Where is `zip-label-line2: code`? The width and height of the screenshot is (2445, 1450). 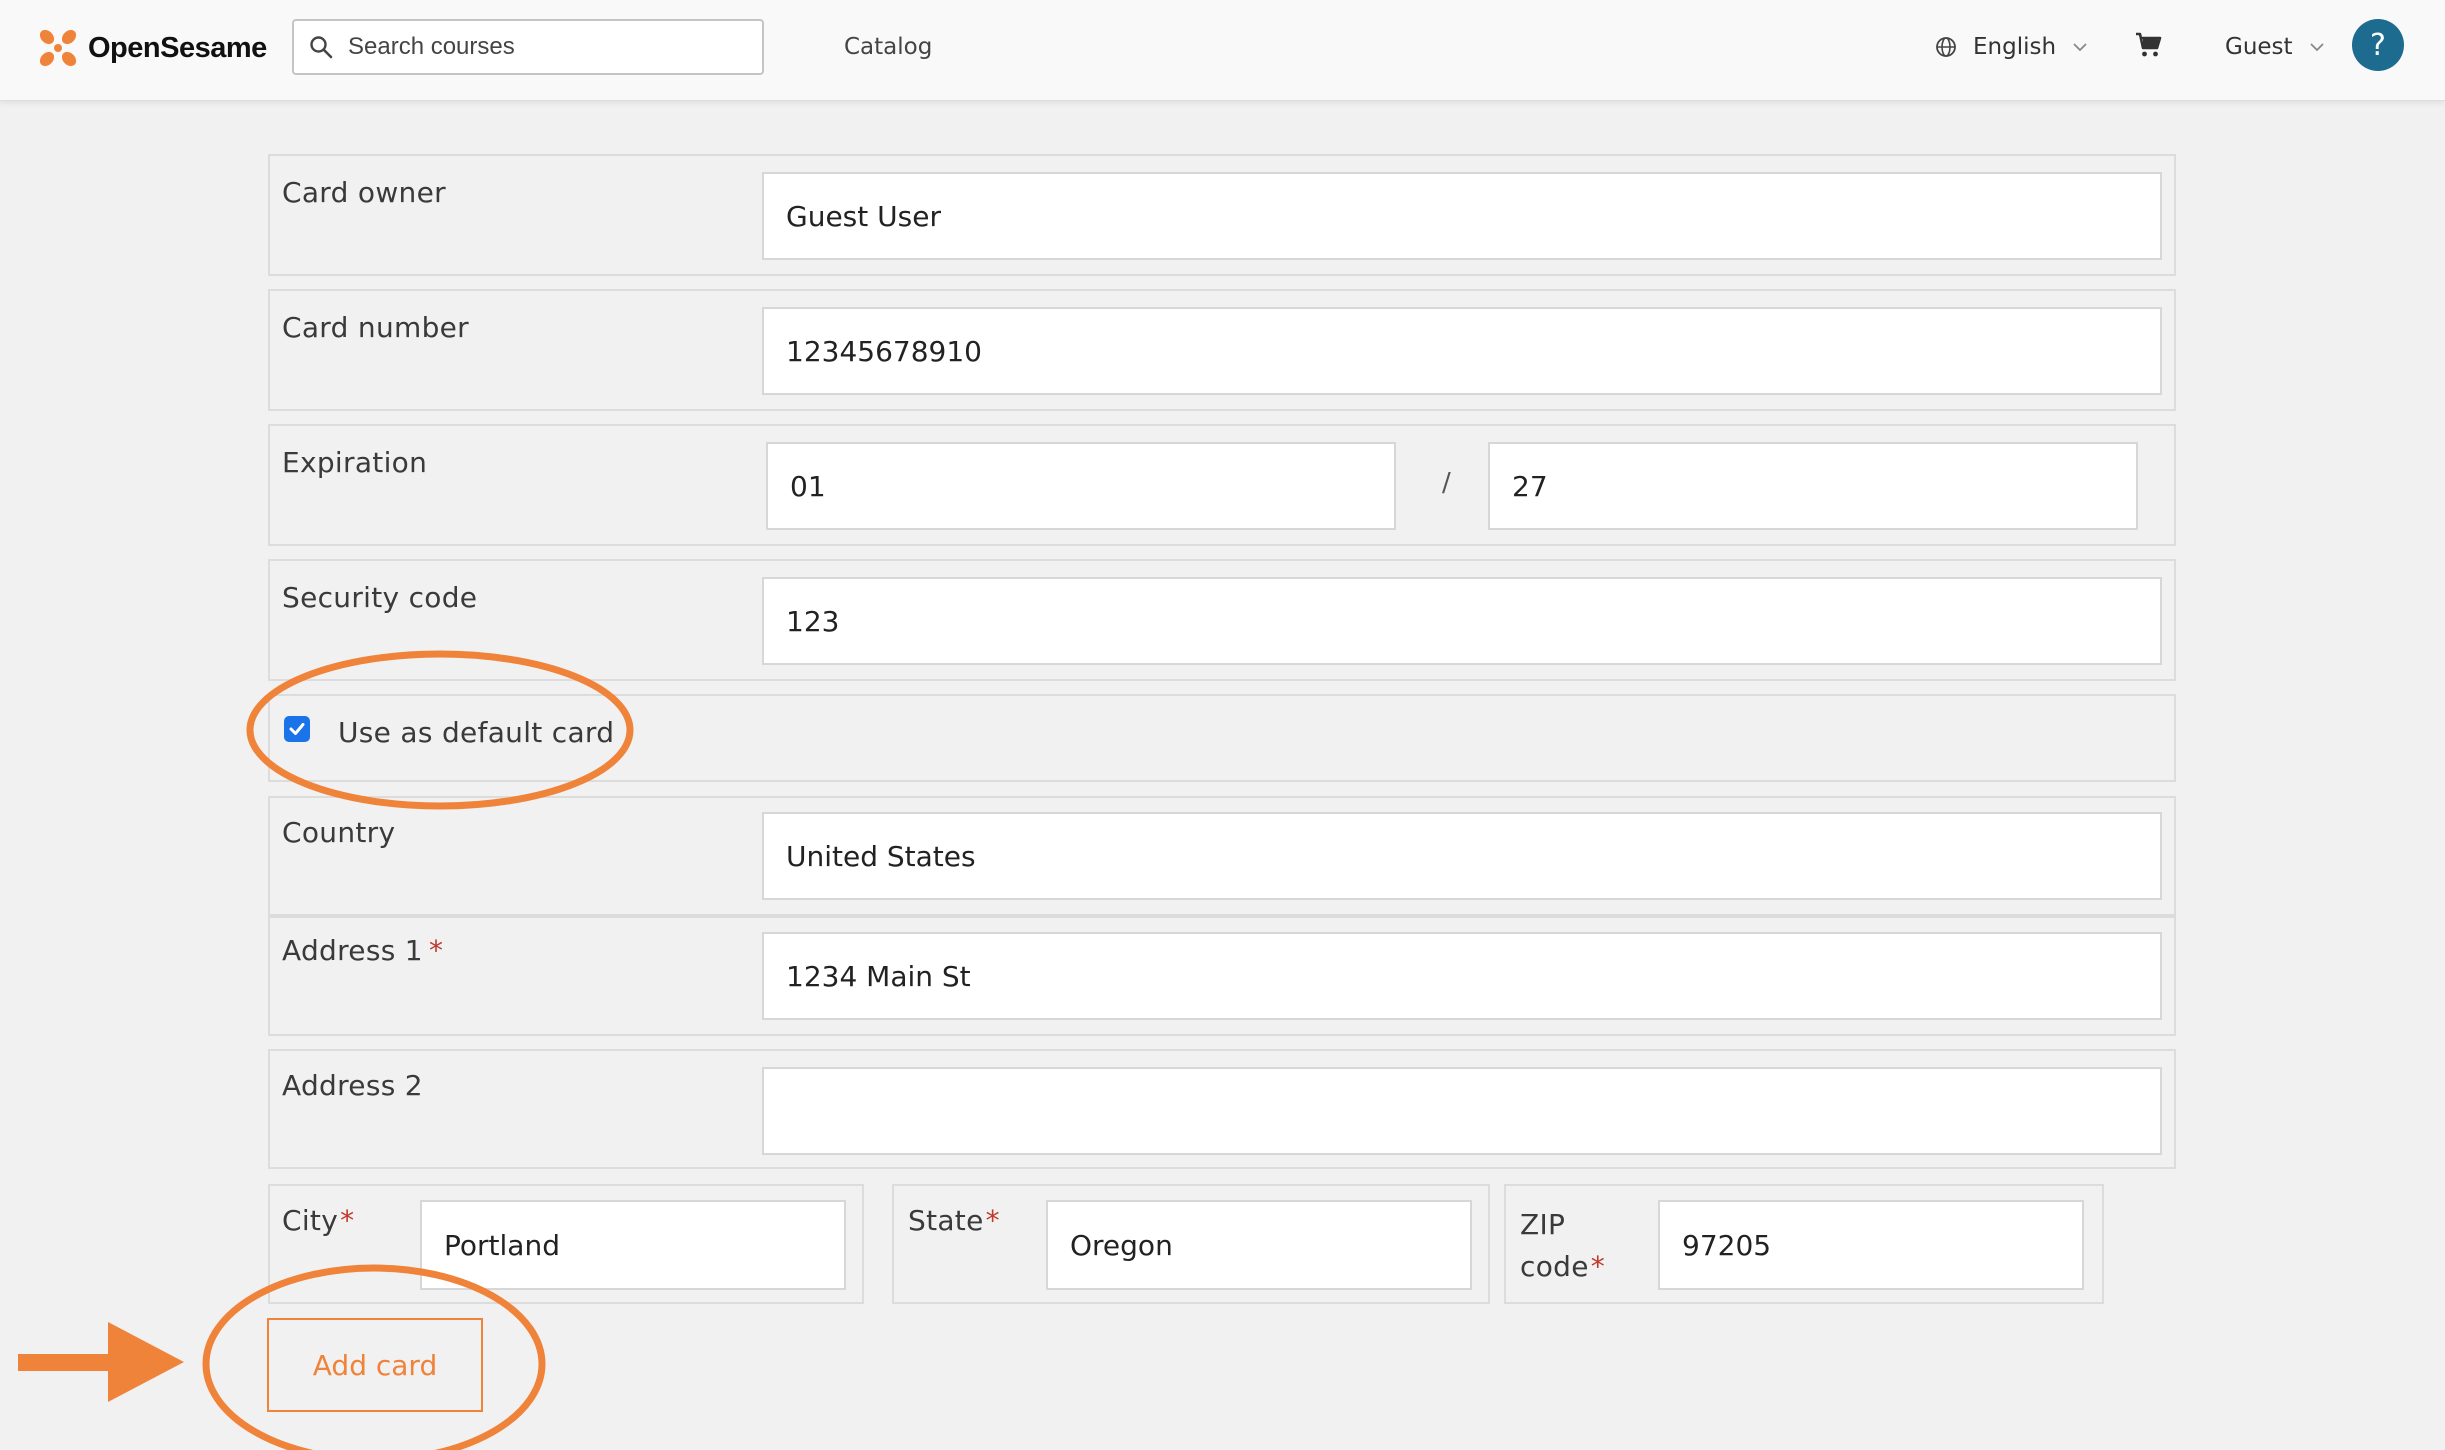 zip-label-line2: code is located at coordinates (1554, 1266).